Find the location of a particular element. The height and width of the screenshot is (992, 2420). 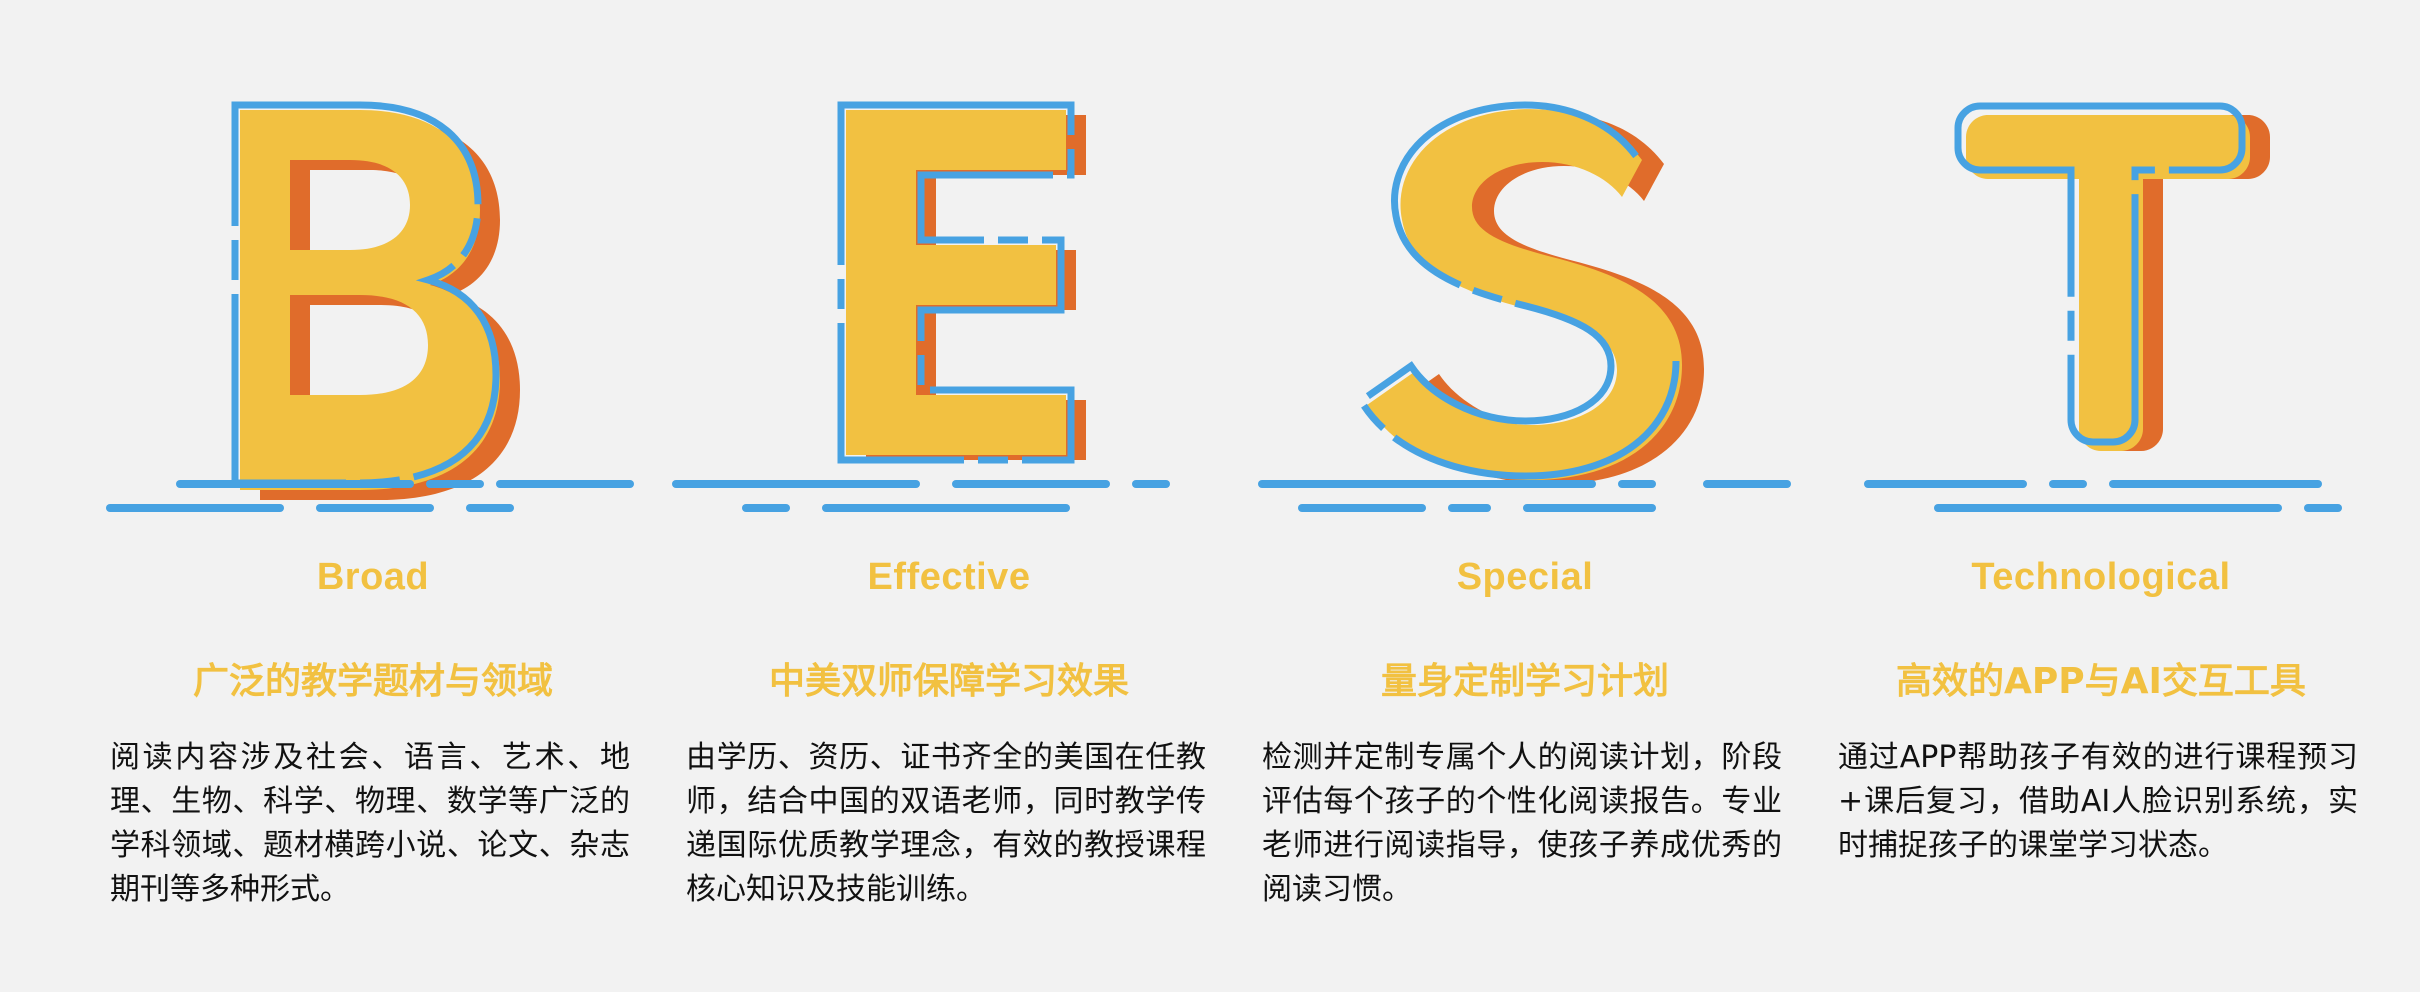

feature-english-title: Broad is located at coordinates (373, 577).